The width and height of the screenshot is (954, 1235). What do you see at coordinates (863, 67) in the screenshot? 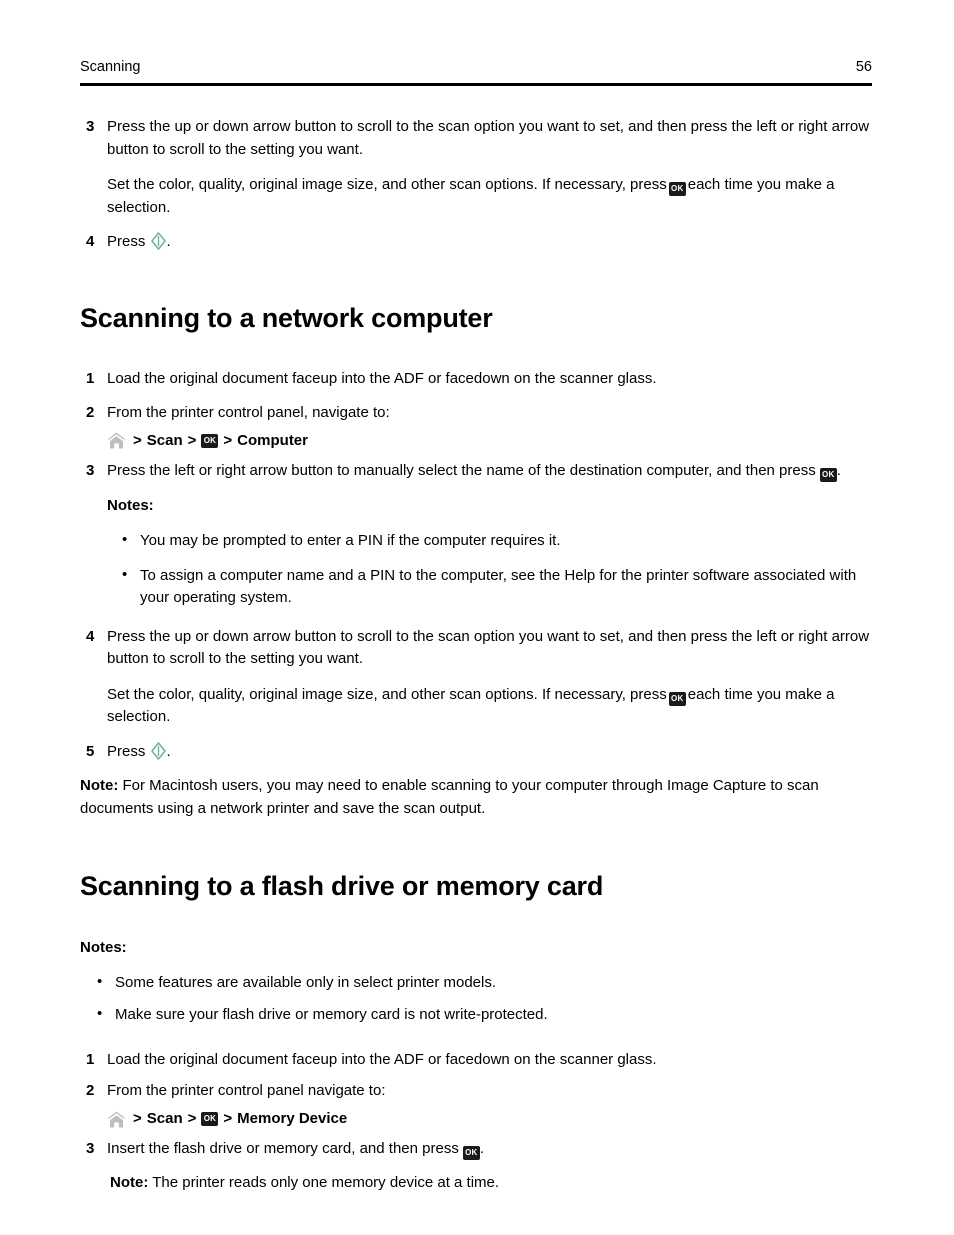
I see `page-number: 56` at bounding box center [863, 67].